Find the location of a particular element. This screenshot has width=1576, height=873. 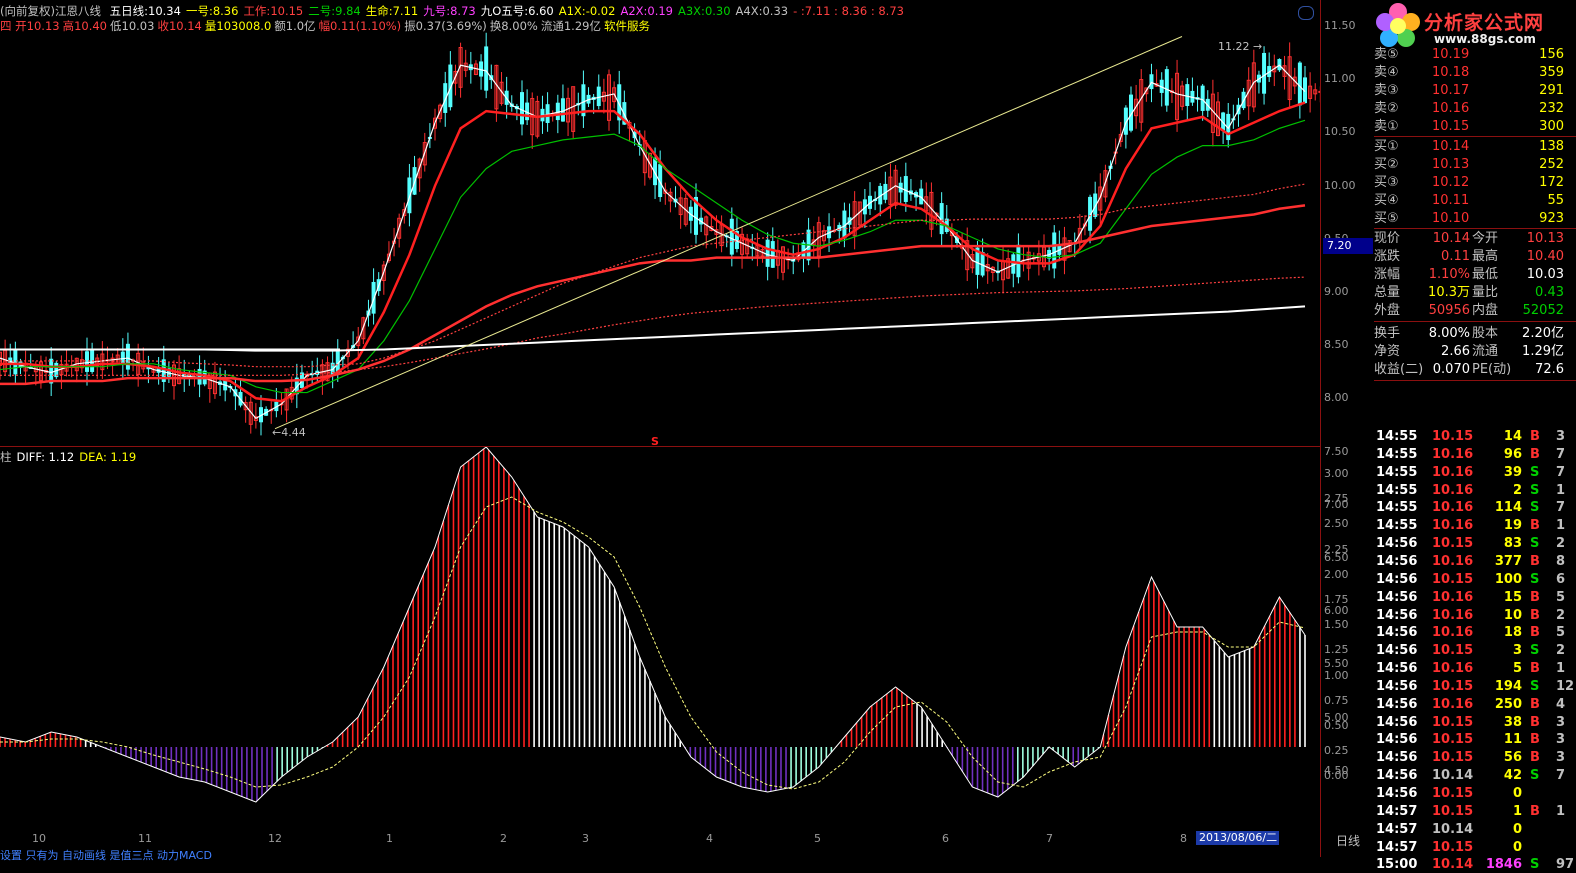

indicator-label: 二号: is located at coordinates (322, 11).